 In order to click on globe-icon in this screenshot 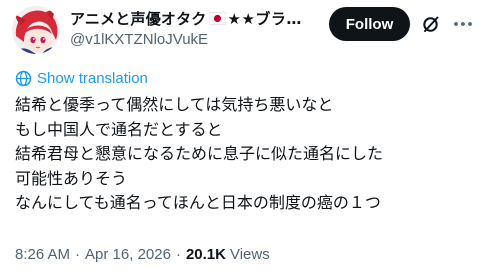, I will do `click(23, 78)`.